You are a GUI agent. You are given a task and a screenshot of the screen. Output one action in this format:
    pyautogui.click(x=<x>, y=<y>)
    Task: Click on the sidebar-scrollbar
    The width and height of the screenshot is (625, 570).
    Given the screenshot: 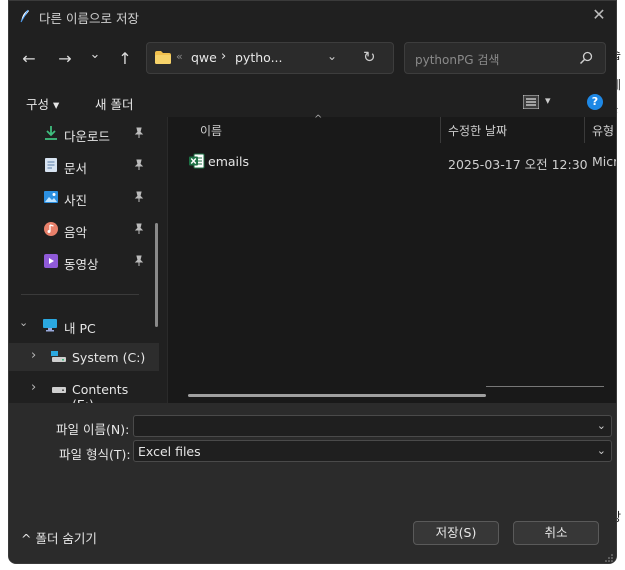 What is the action you would take?
    pyautogui.click(x=156, y=275)
    